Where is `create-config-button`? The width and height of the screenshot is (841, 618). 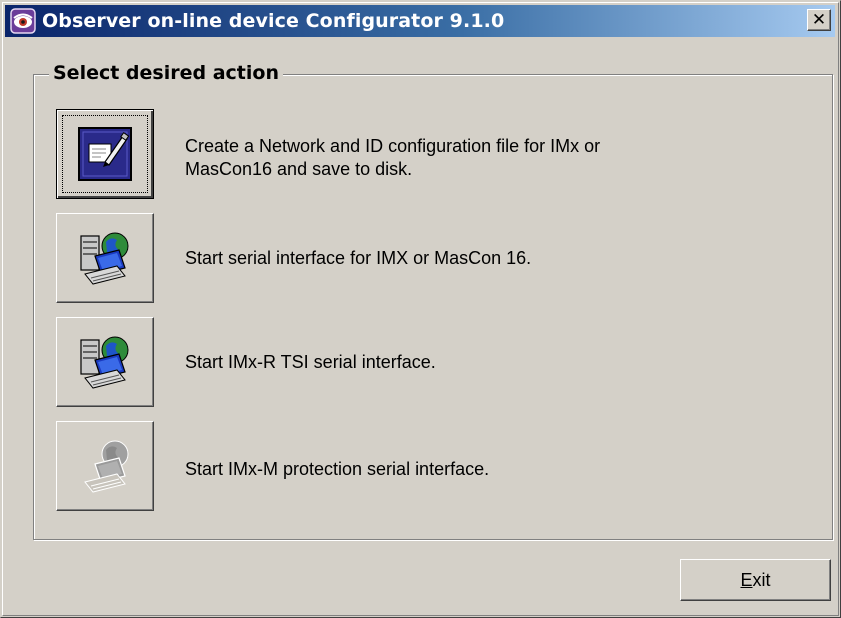
create-config-button is located at coordinates (105, 154).